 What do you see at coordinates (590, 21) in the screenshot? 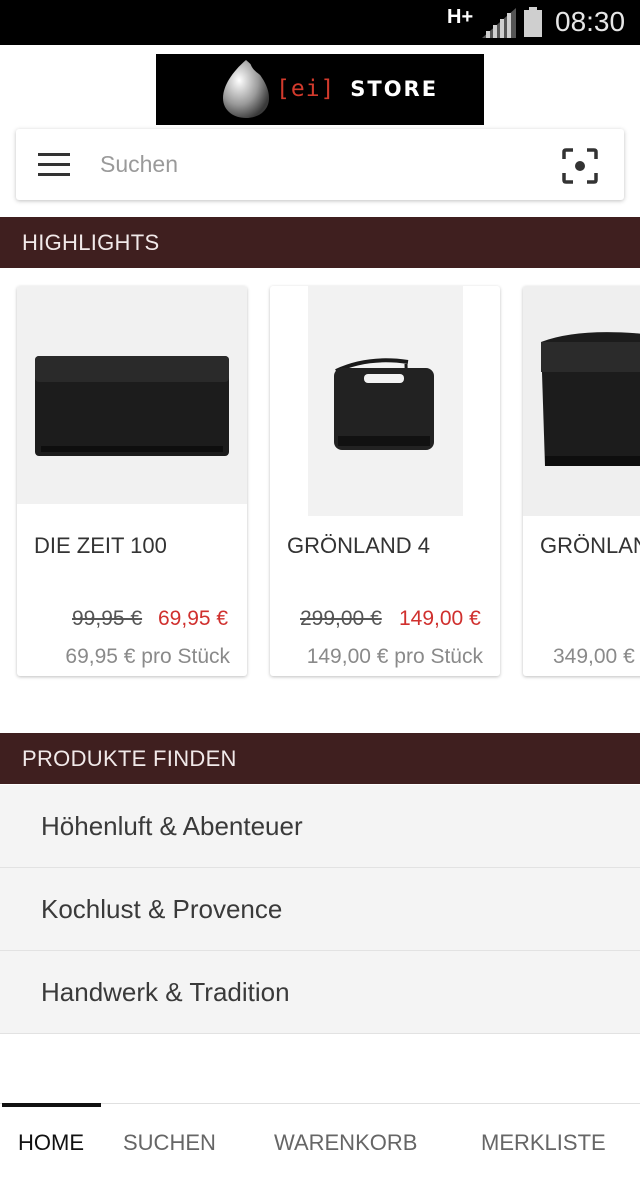
I see `clock: 08:30` at bounding box center [590, 21].